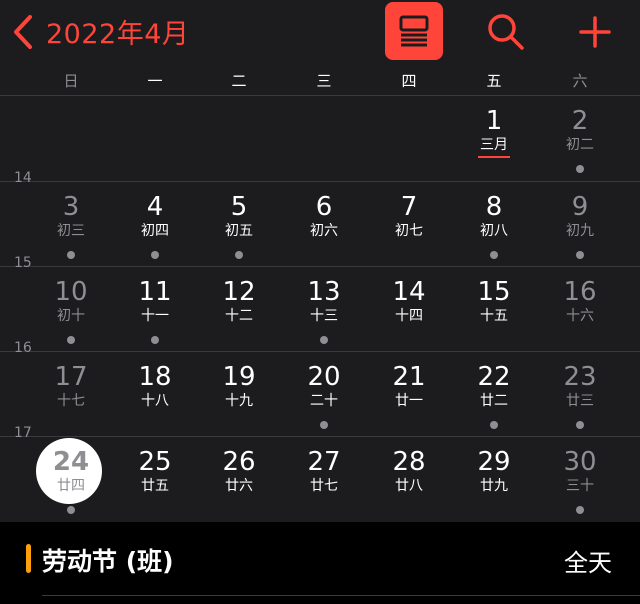 This screenshot has height=604, width=640. Describe the element at coordinates (155, 479) in the screenshot. I see `day-cell: 25 廿五` at that location.